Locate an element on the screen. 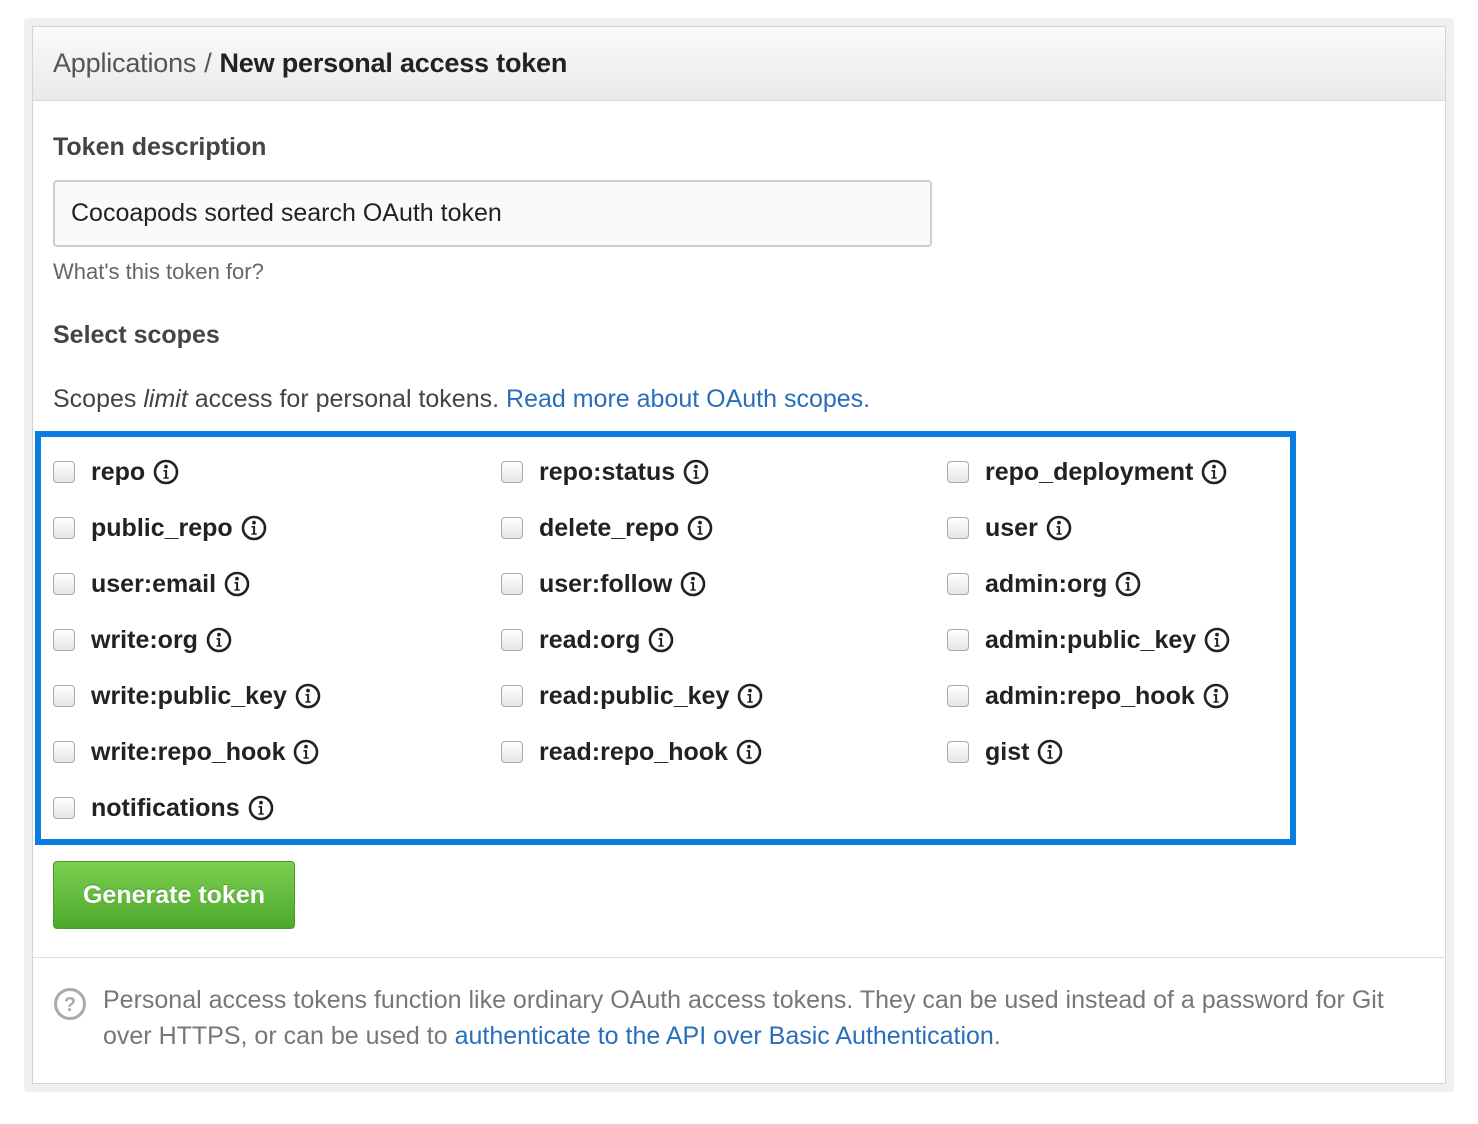 This screenshot has height=1124, width=1478. help-icon: ? is located at coordinates (70, 1004).